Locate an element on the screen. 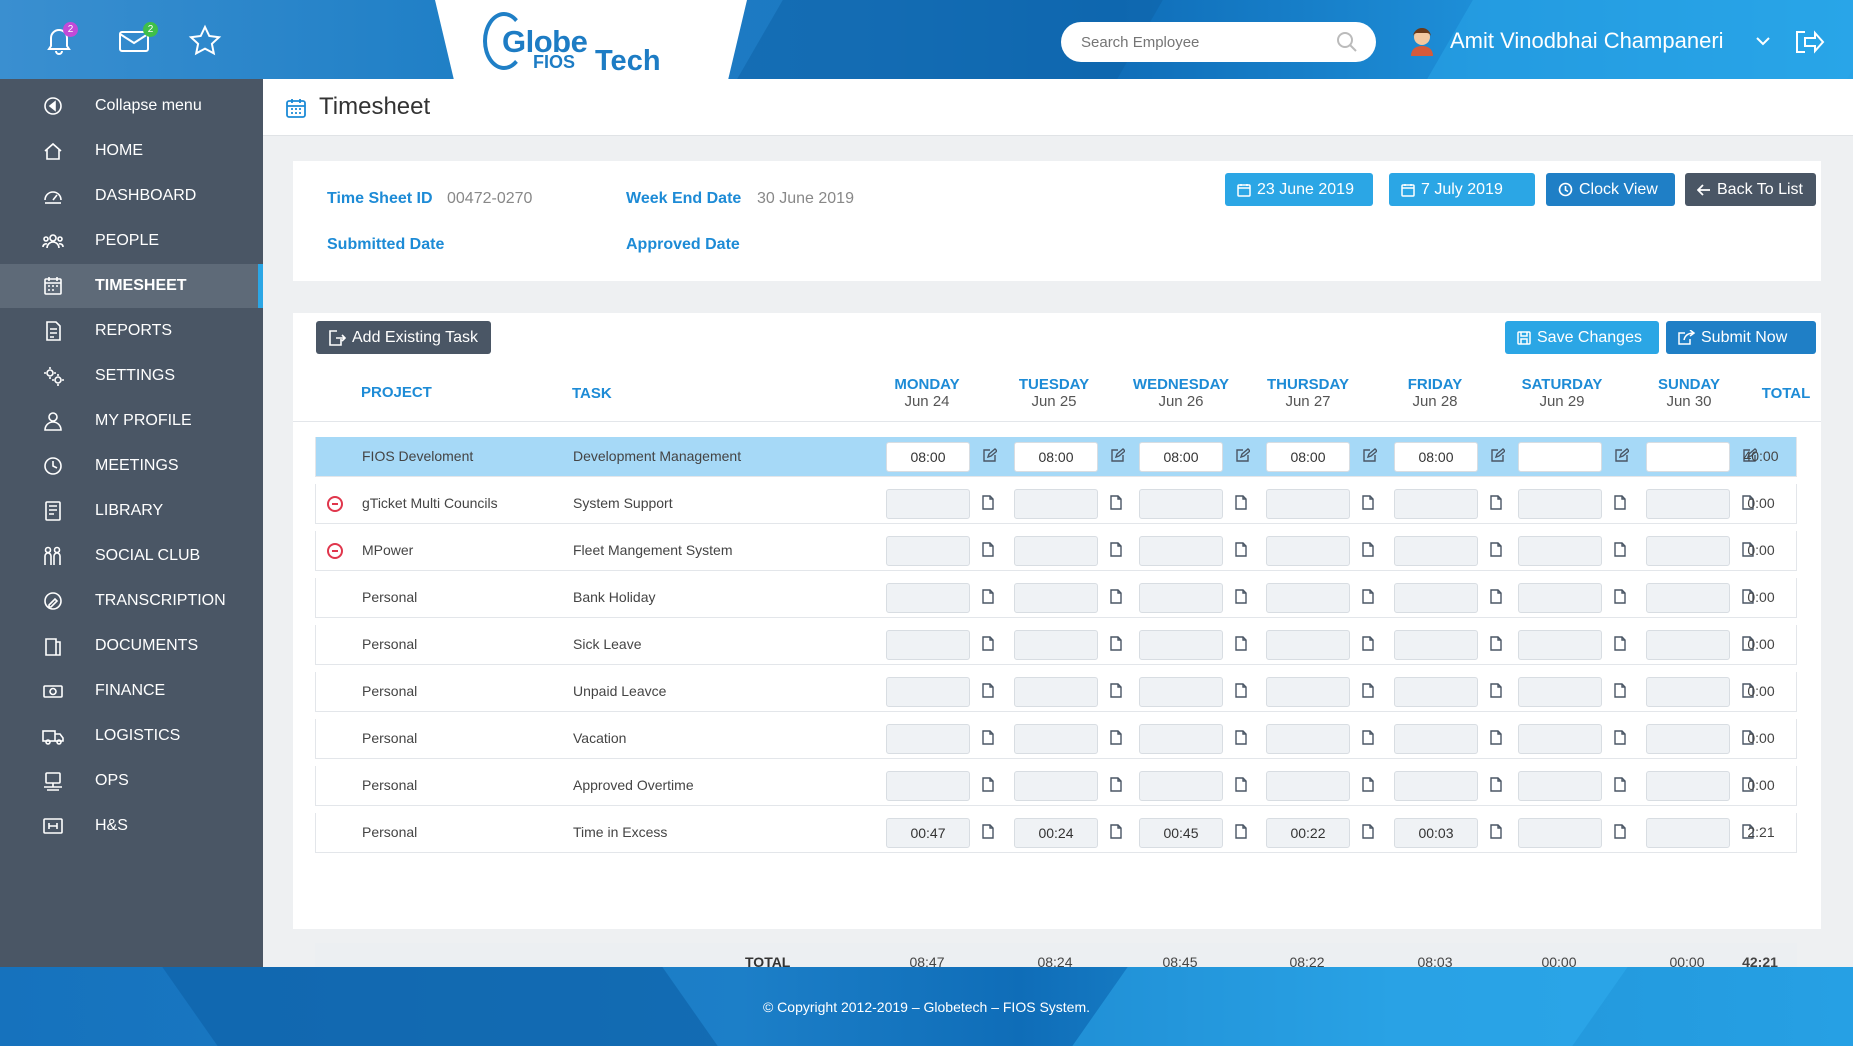 Image resolution: width=1853 pixels, height=1046 pixels. remove-row-icon is located at coordinates (335, 504).